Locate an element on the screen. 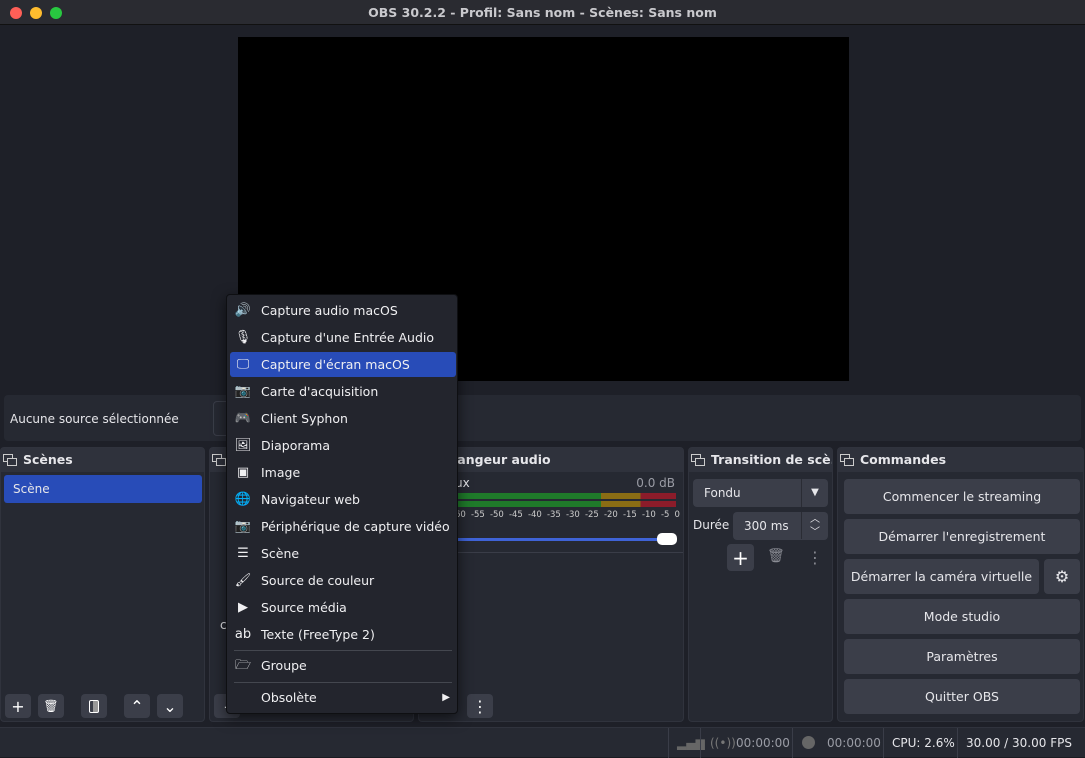  menu-item: 🔊 Capture audio macOS is located at coordinates (343, 310).